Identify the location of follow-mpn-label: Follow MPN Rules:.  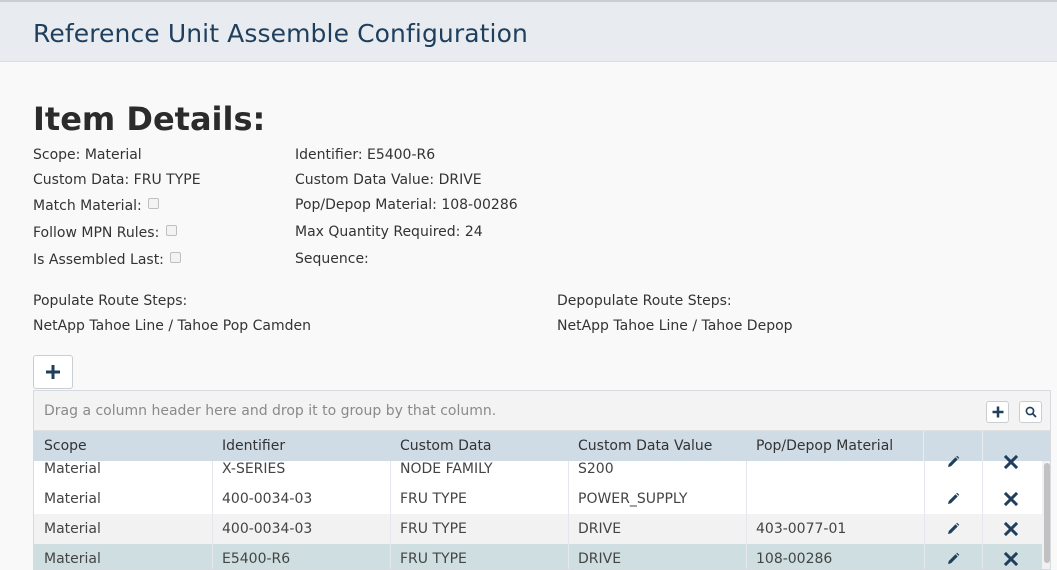
(96, 233).